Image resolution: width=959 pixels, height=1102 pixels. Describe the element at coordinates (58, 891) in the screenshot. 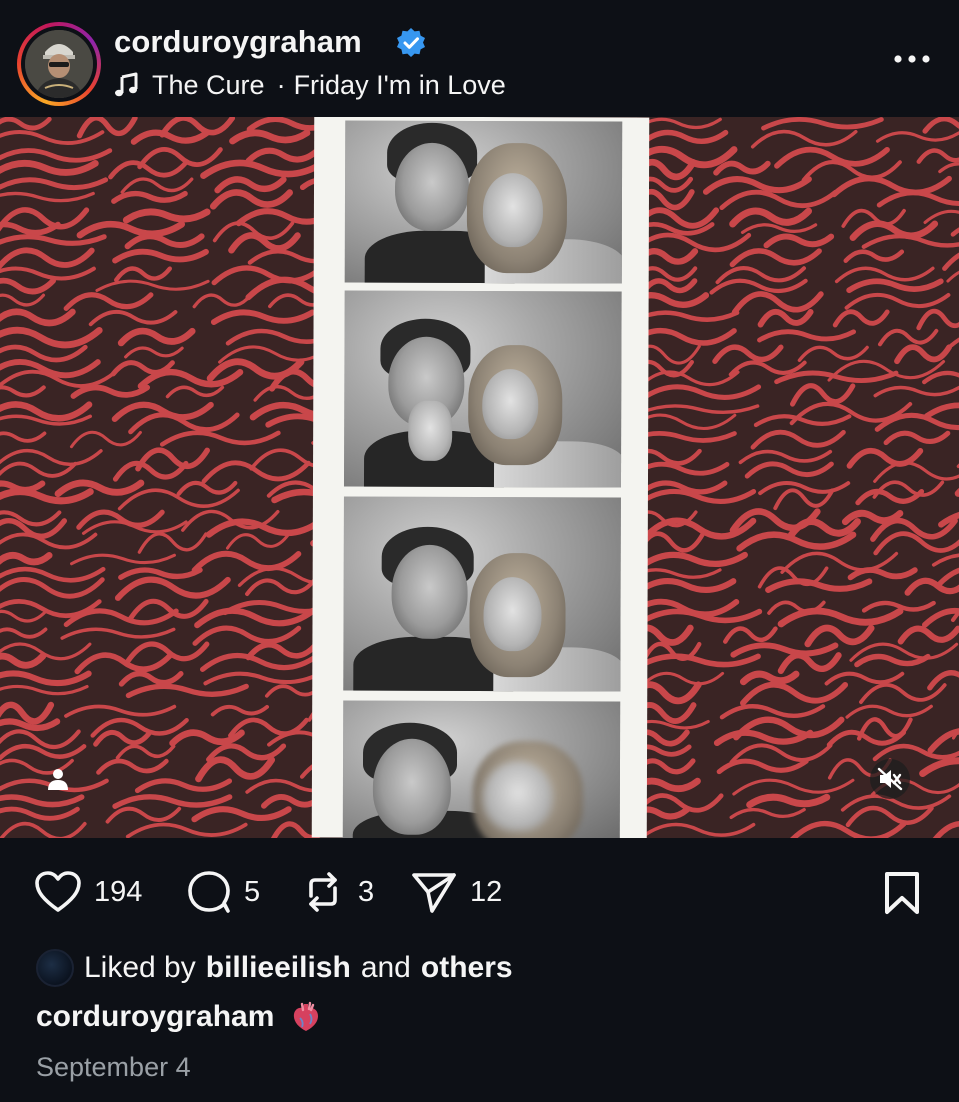

I see `heart-outline-icon` at that location.